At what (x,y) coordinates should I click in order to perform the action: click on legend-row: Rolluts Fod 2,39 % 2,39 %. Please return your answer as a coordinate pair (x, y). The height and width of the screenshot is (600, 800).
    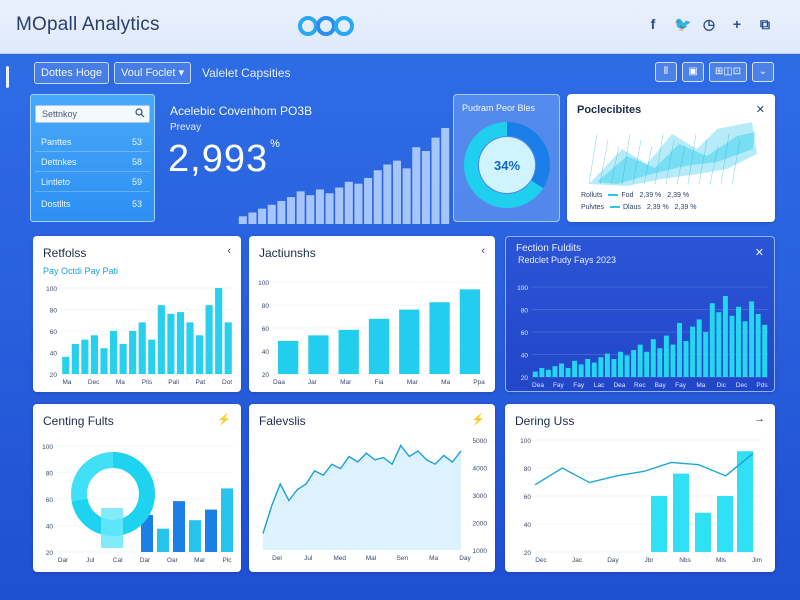
    Looking at the image, I should click on (635, 195).